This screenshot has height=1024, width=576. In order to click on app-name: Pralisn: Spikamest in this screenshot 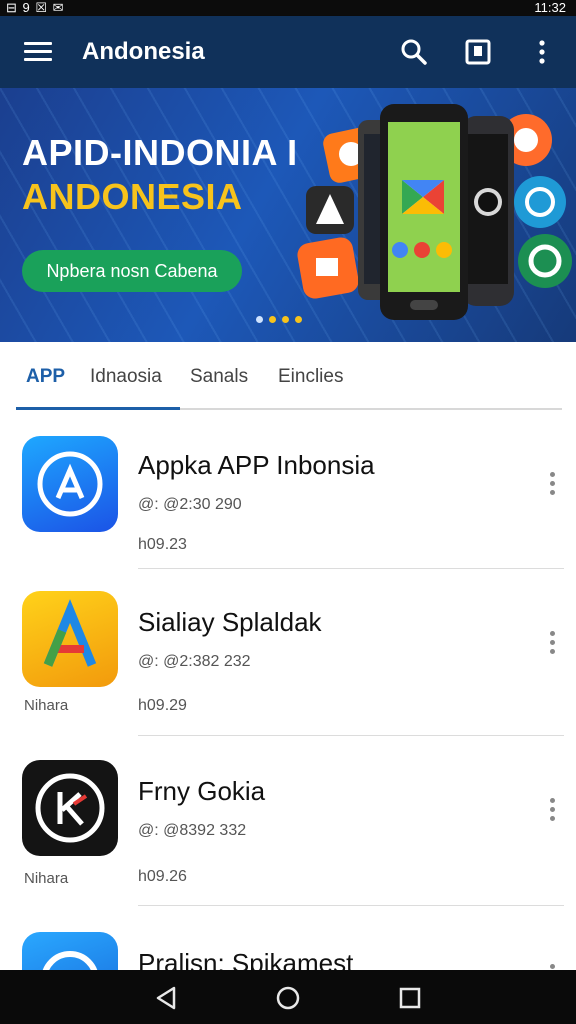, I will do `click(246, 959)`.